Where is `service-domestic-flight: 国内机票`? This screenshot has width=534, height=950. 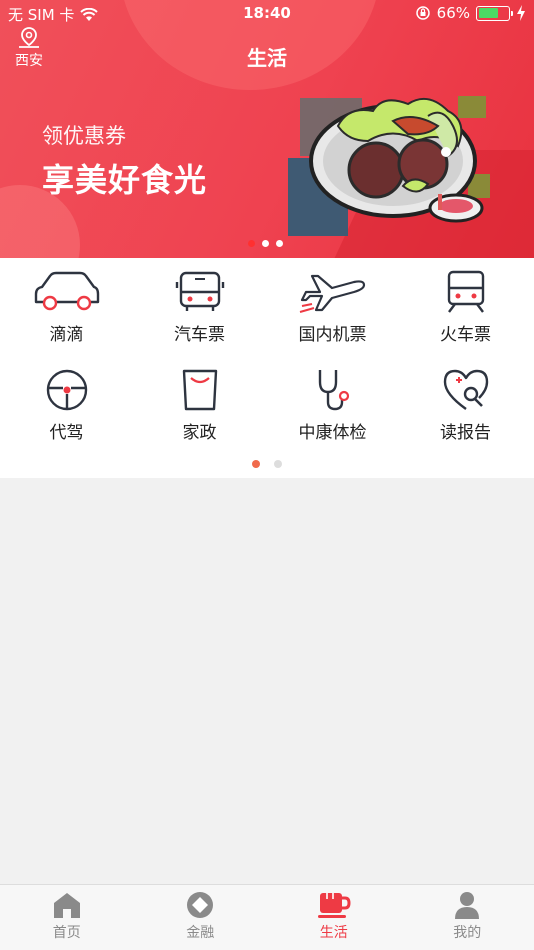 service-domestic-flight: 国内机票 is located at coordinates (332, 319).